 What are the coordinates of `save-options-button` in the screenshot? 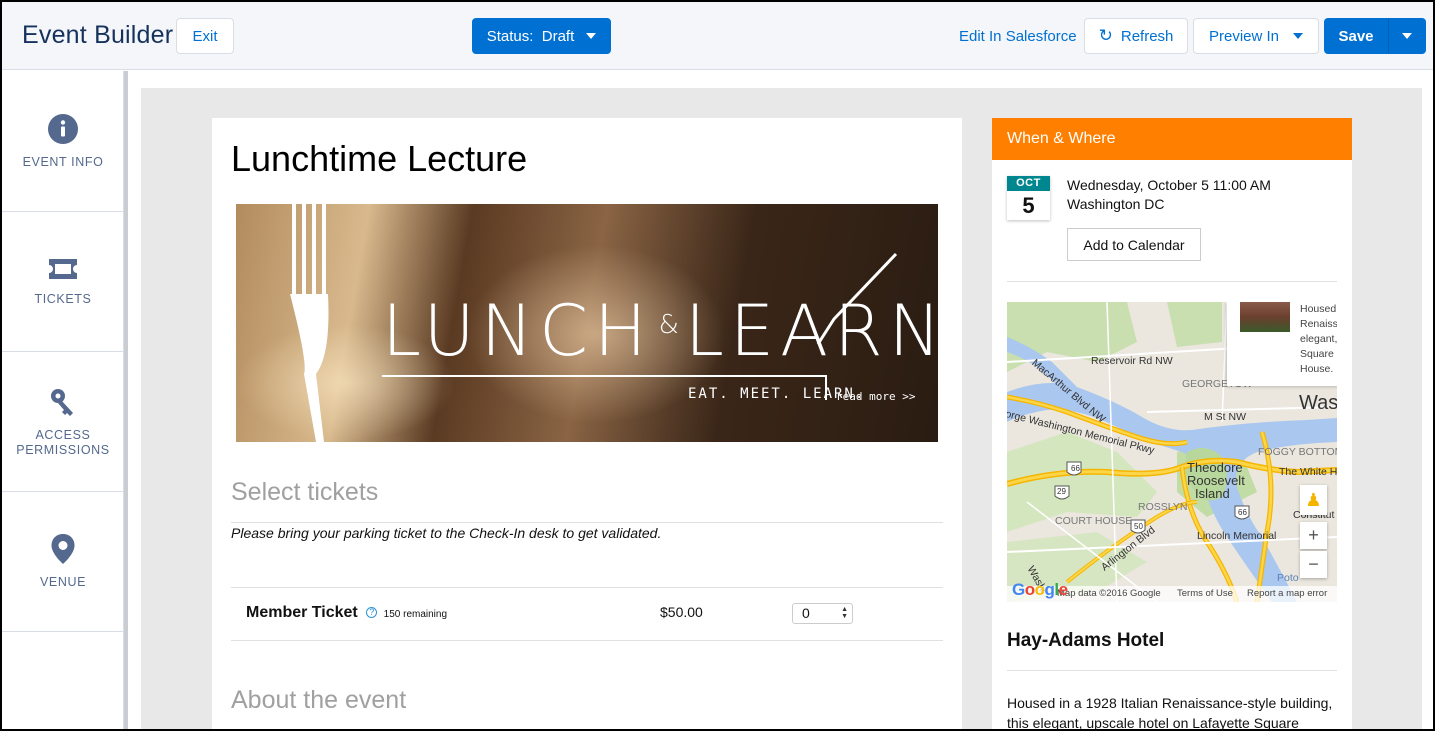 It's located at (1407, 36).